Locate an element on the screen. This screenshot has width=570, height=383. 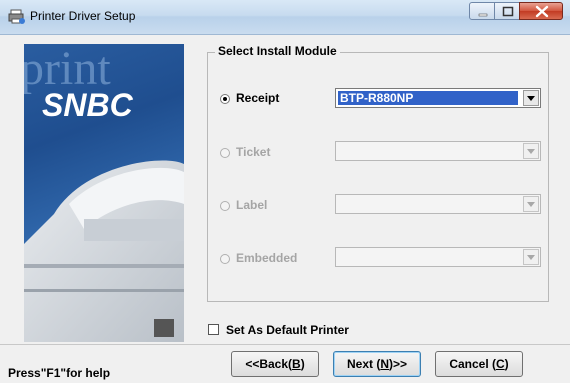
brand-logo: SNBC is located at coordinates (88, 105).